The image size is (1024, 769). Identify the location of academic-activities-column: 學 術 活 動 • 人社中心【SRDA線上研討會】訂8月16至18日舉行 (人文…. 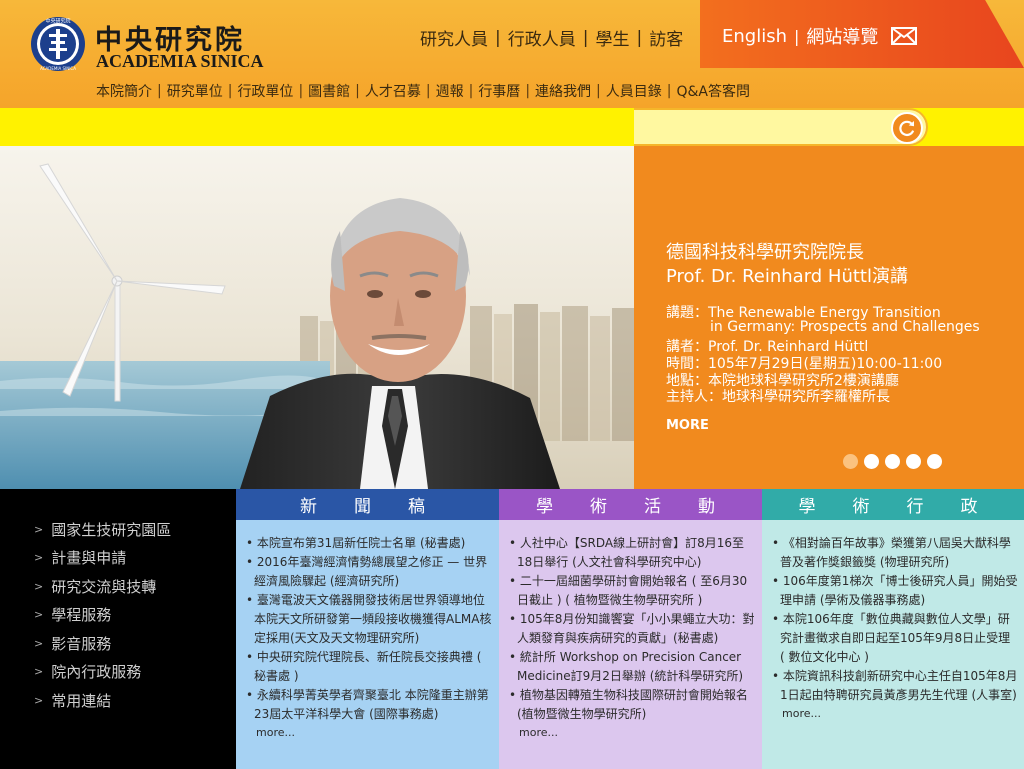
(630, 629).